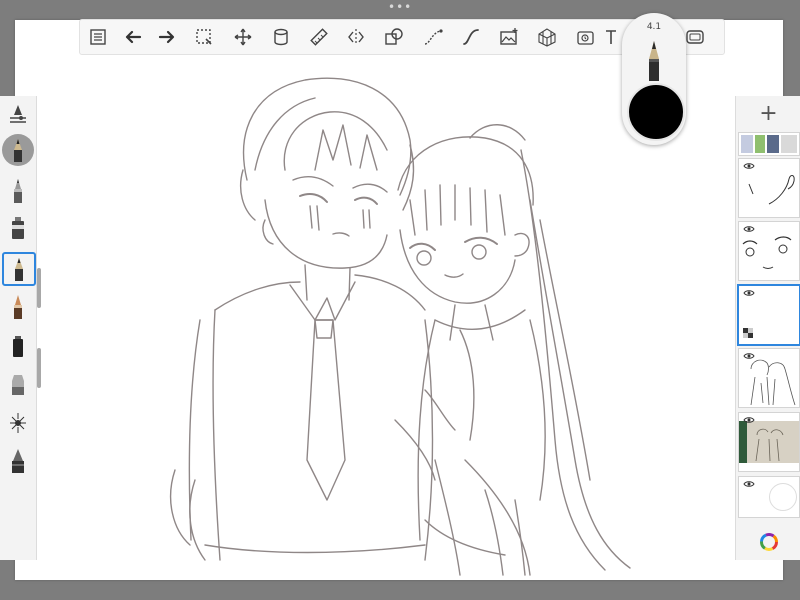 The image size is (800, 600). I want to click on fill-bucket-icon, so click(281, 37).